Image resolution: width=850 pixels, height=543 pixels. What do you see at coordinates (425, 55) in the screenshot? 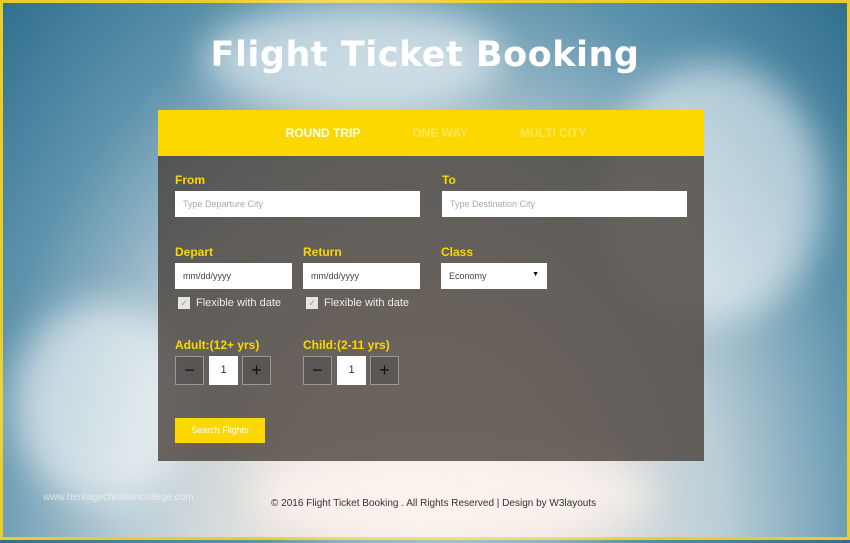
I see `page-title: Flight Ticket Booking` at bounding box center [425, 55].